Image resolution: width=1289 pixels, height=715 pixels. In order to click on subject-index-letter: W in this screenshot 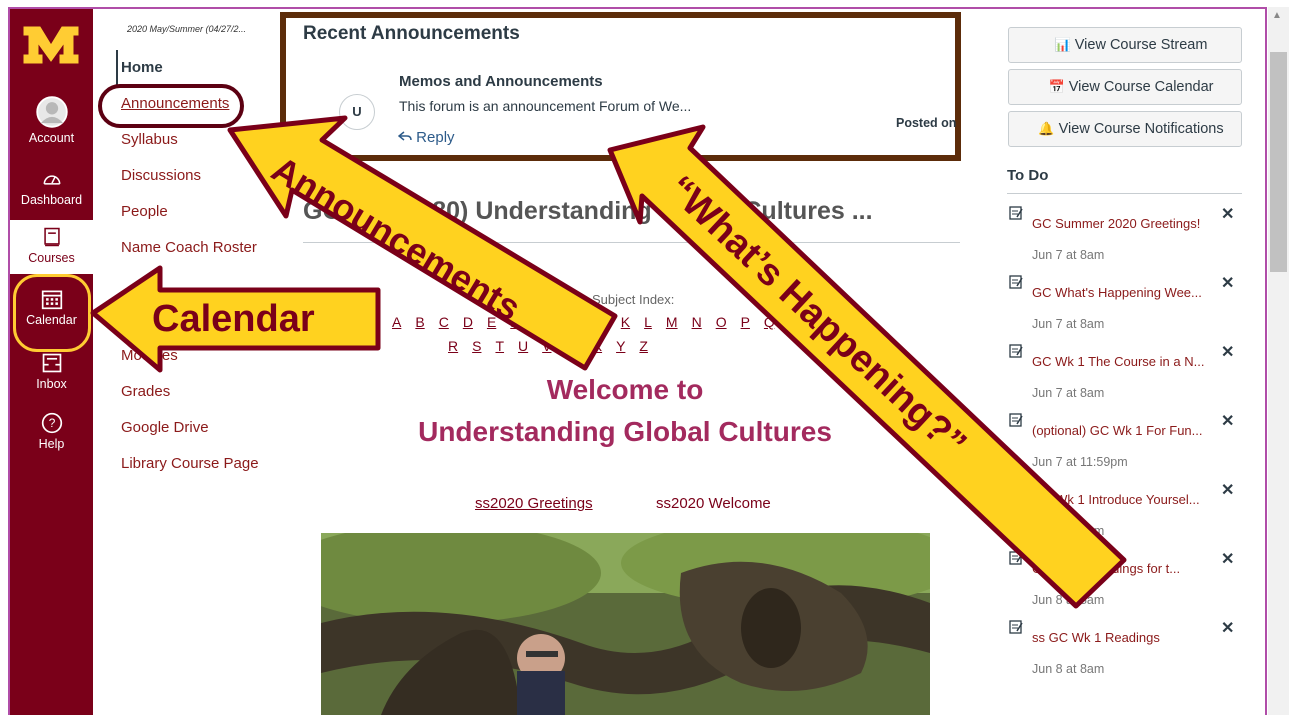, I will do `click(572, 346)`.